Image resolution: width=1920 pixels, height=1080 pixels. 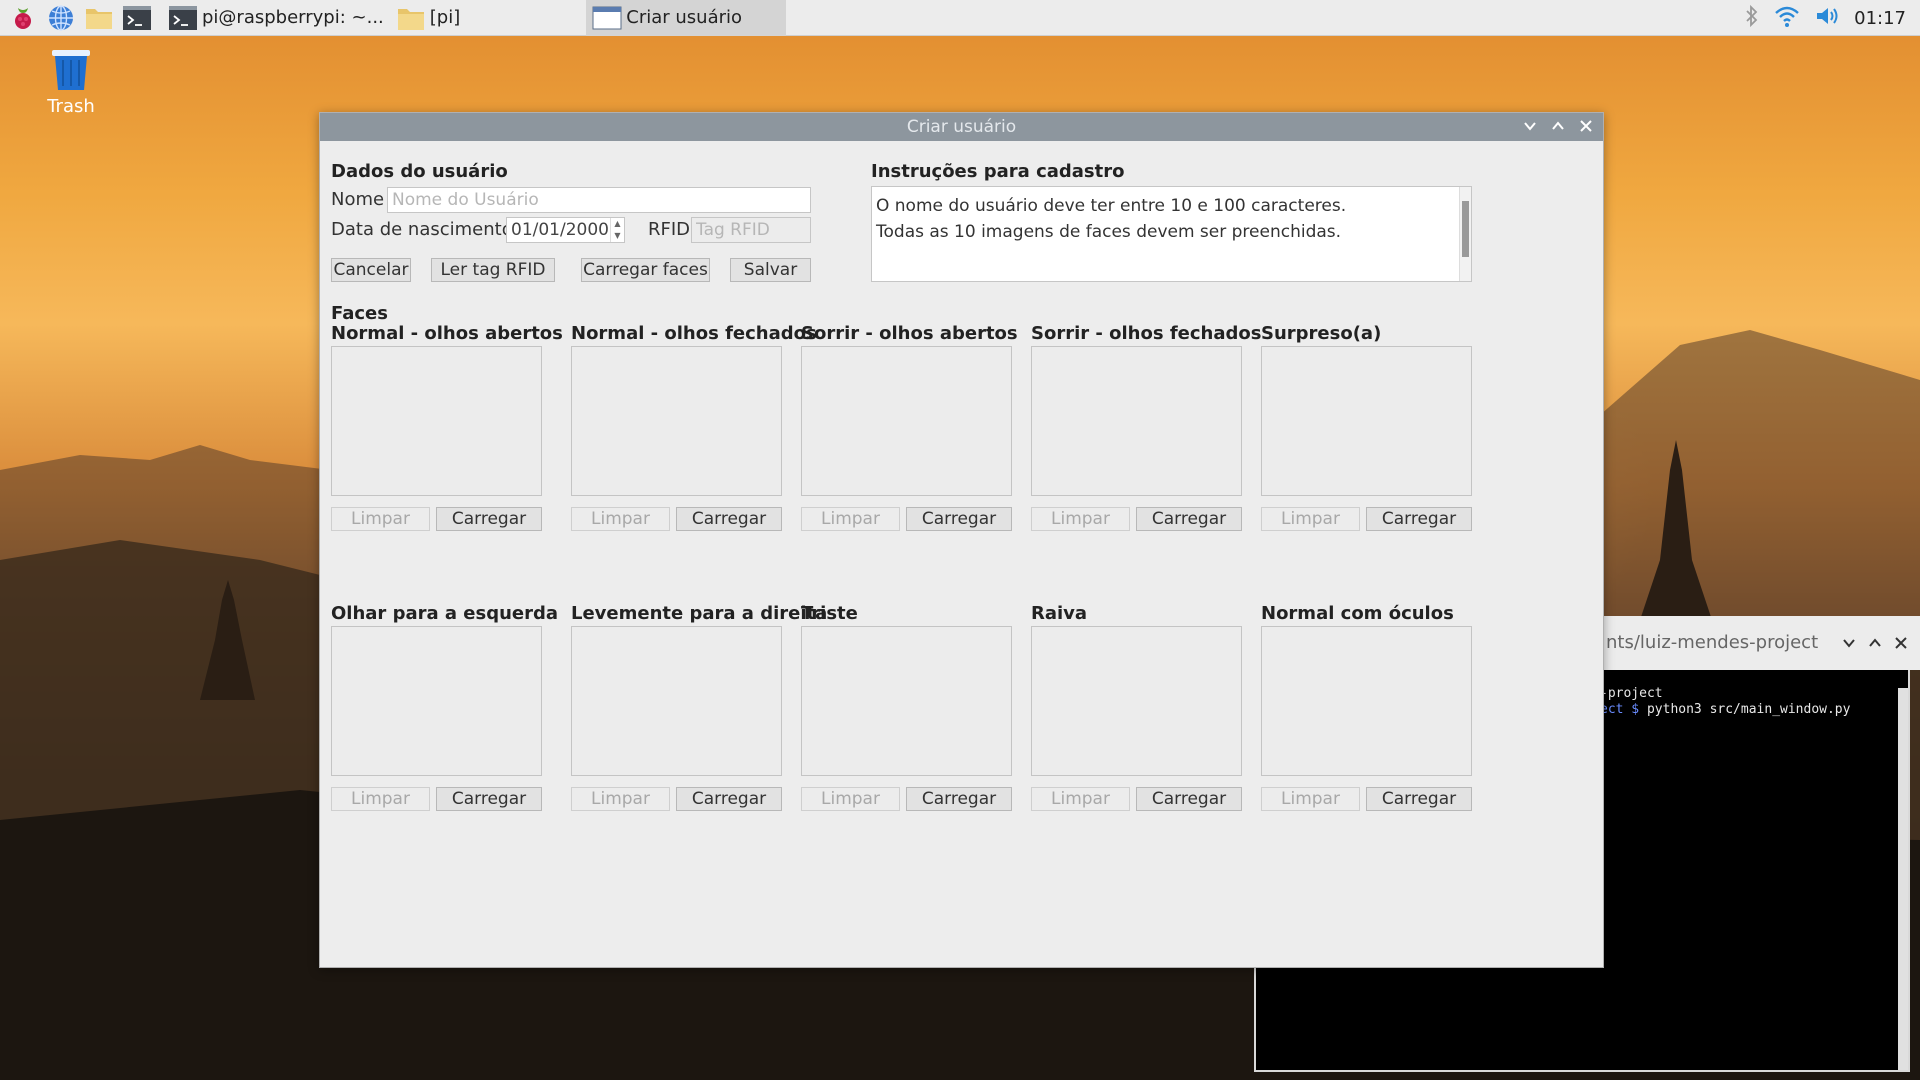 I want to click on system-tray: 01:17, so click(x=1832, y=18).